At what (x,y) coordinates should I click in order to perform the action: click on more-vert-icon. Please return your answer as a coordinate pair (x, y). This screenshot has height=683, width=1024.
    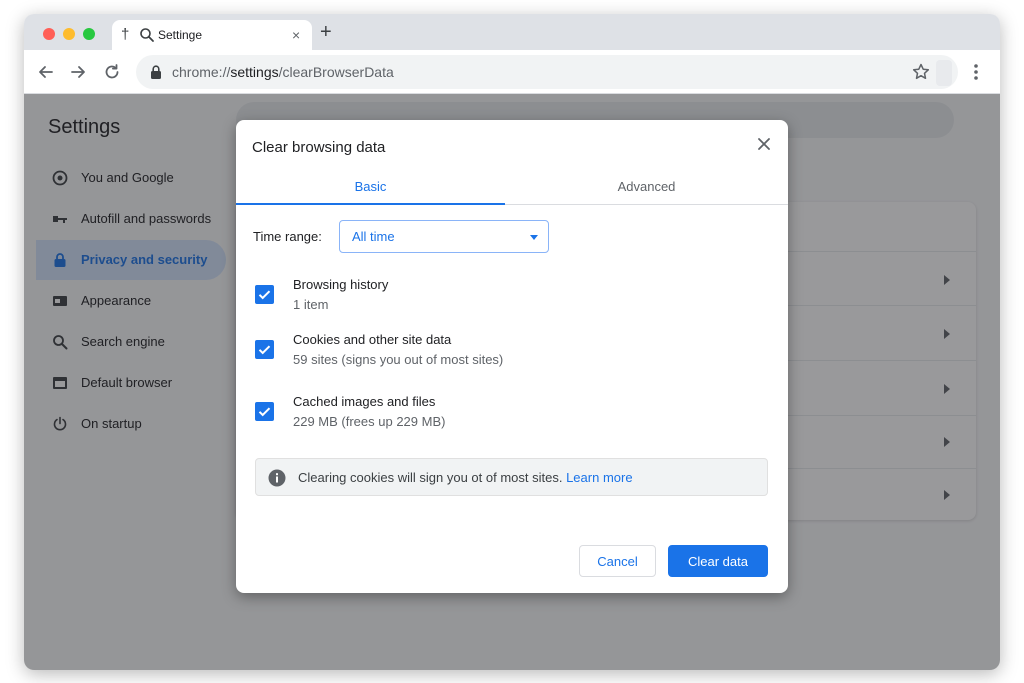
    Looking at the image, I should click on (976, 72).